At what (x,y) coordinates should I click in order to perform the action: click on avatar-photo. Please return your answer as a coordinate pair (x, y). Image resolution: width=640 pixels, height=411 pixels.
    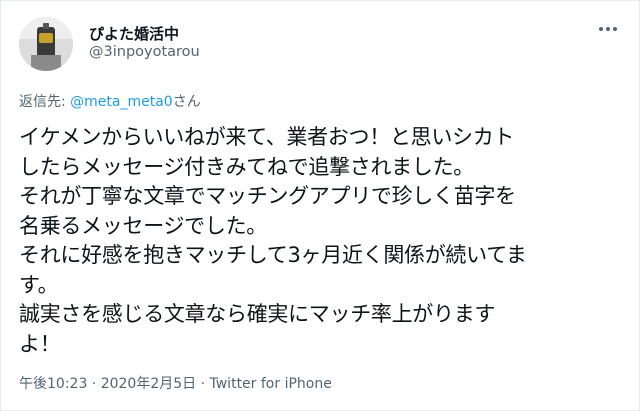
    Looking at the image, I should click on (46, 44).